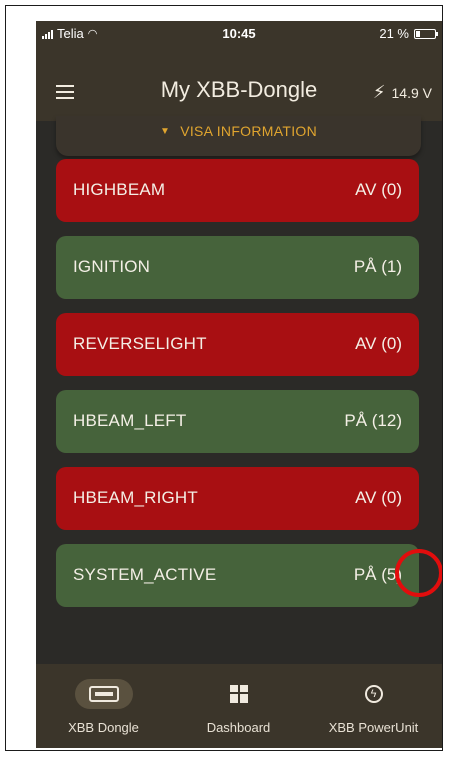  Describe the element at coordinates (238, 727) in the screenshot. I see `nav-label: Dashboard` at that location.